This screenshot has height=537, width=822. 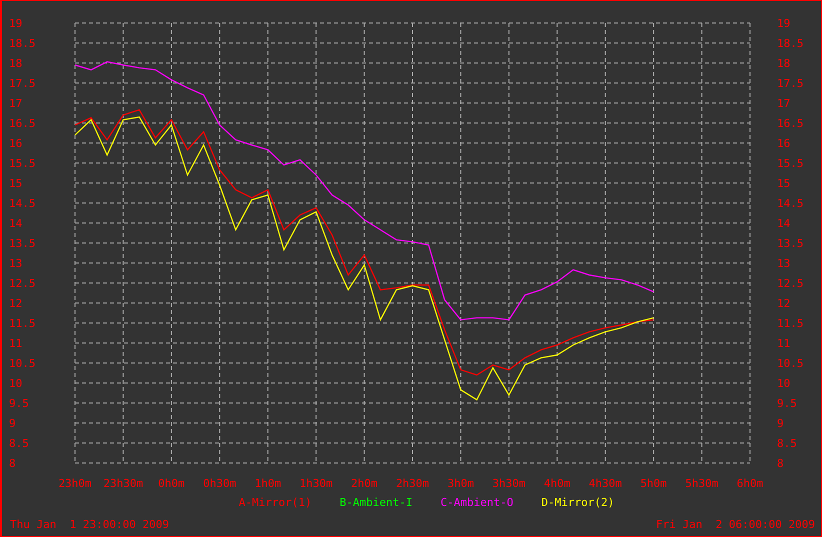 I want to click on axis-label: 23h30m, so click(x=123, y=483).